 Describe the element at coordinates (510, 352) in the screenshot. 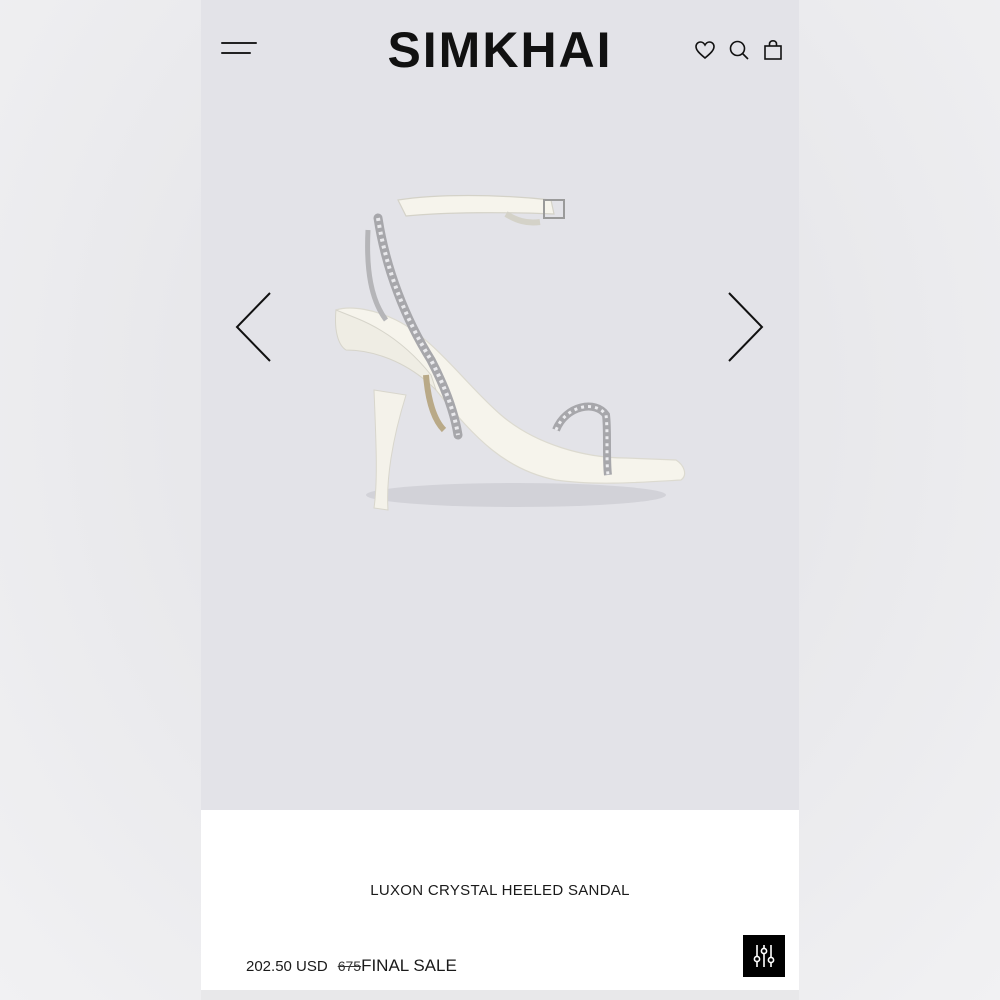

I see `shoe-product-image` at that location.